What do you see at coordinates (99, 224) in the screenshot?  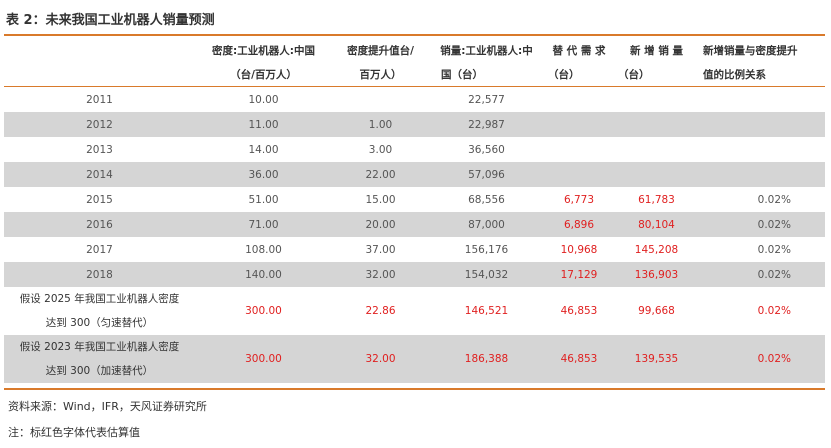 I see `cell-year: 2016` at bounding box center [99, 224].